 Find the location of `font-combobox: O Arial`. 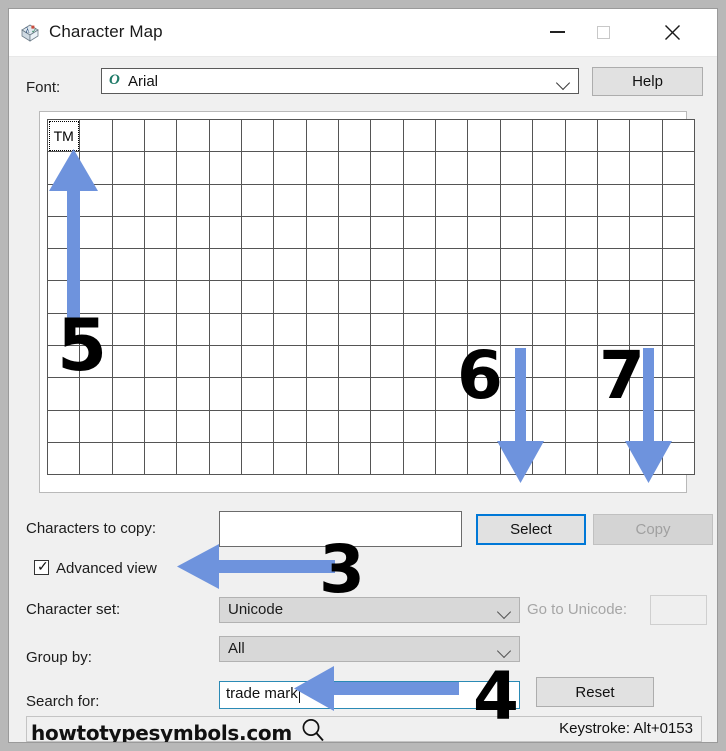

font-combobox: O Arial is located at coordinates (340, 81).